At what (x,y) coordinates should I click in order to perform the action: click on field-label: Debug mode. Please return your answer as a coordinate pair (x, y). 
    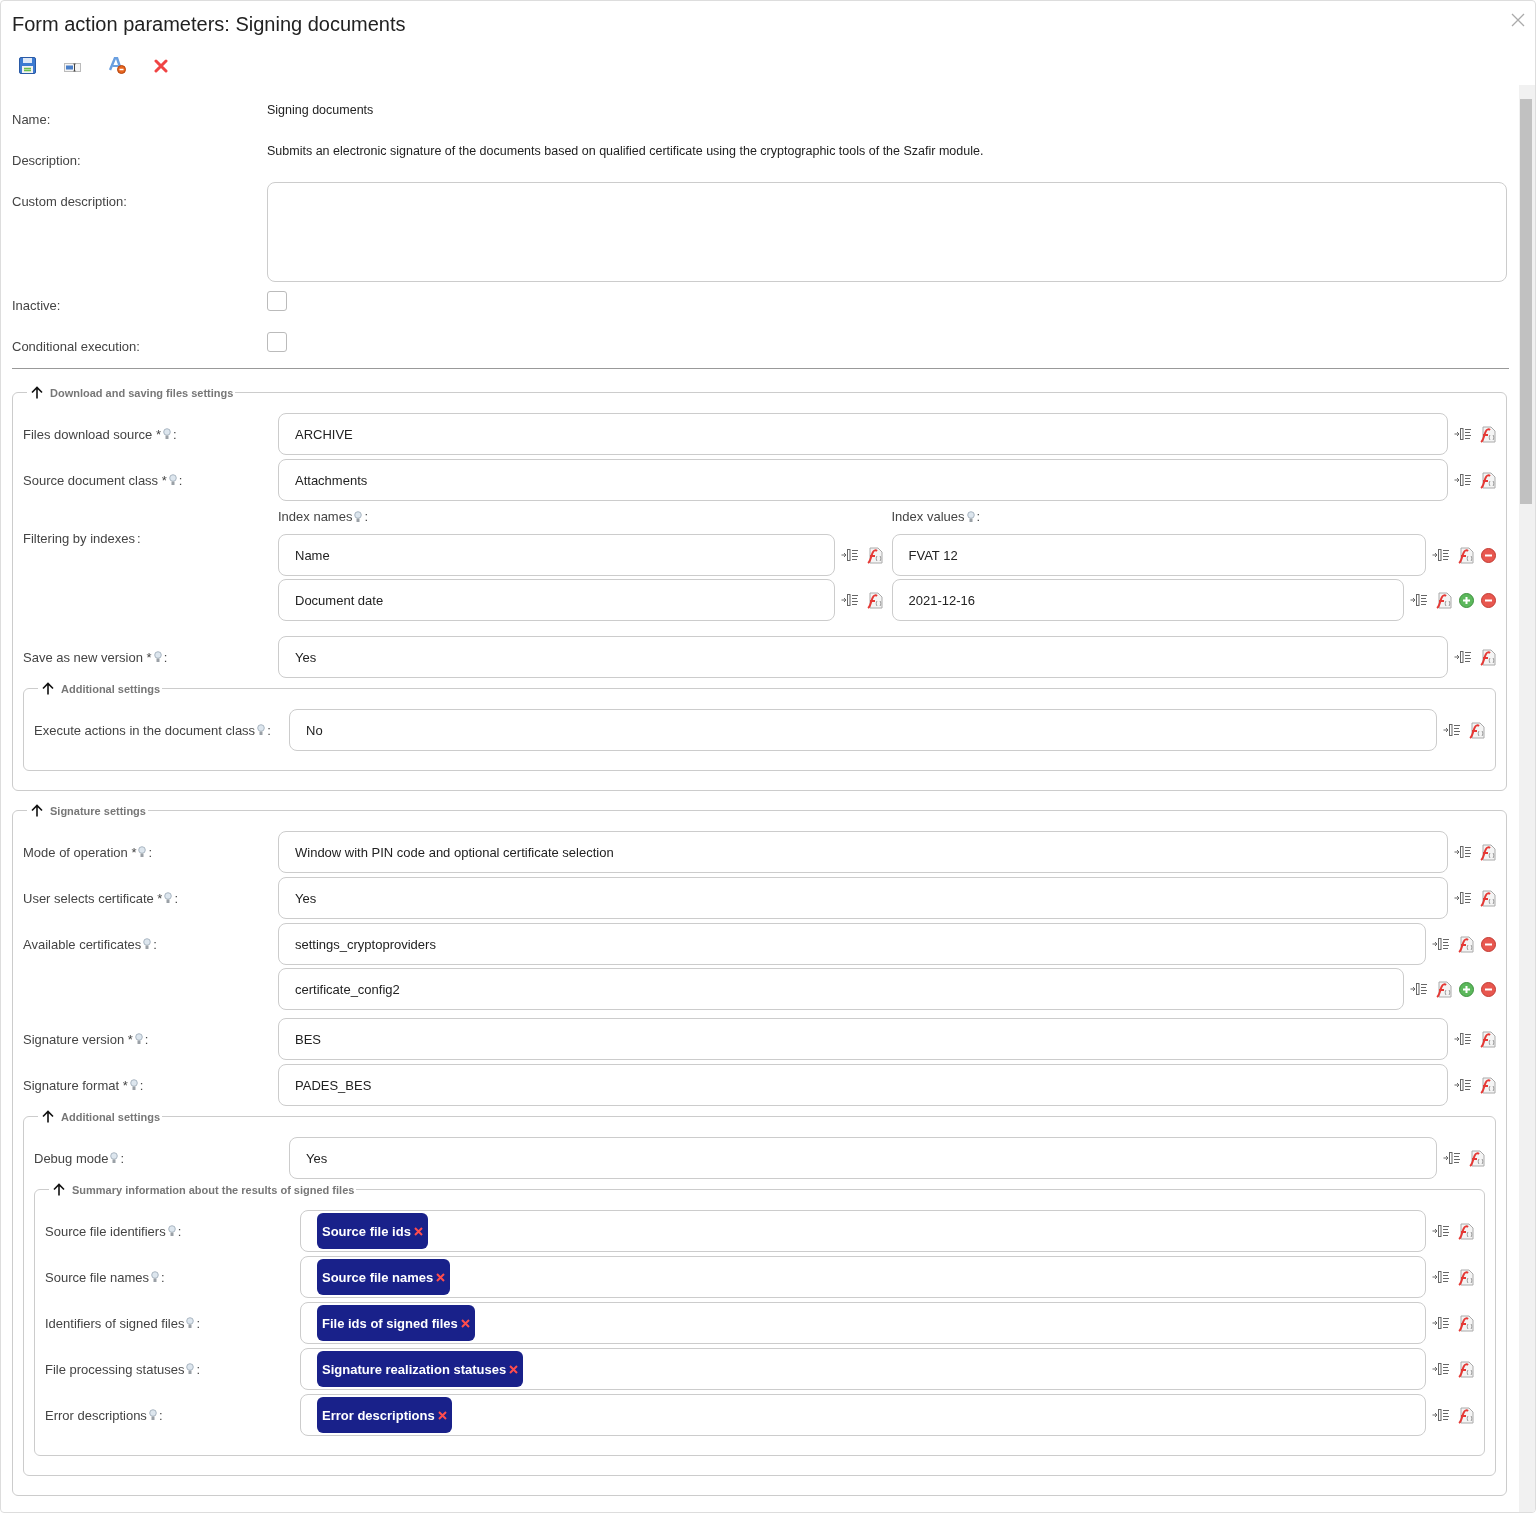
    Looking at the image, I should click on (71, 1158).